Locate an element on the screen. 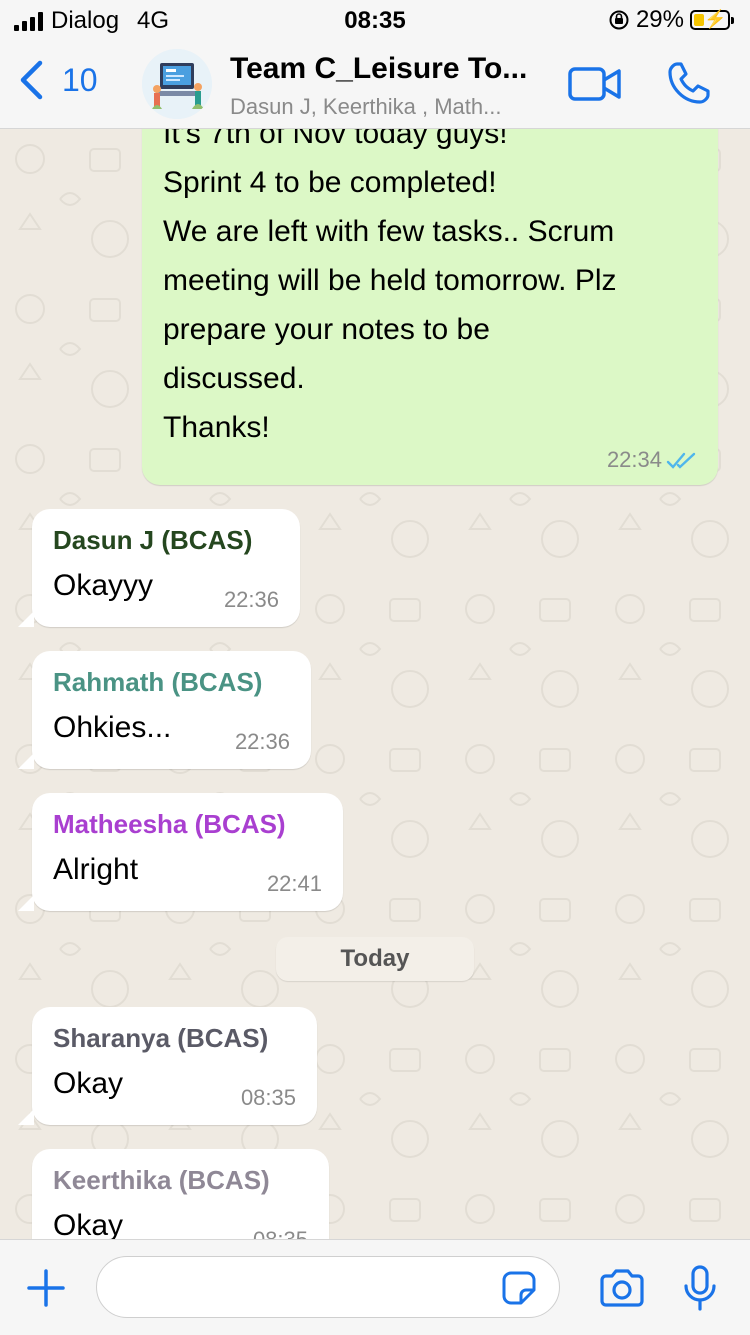  status-right: 29% ⚡ is located at coordinates (671, 20).